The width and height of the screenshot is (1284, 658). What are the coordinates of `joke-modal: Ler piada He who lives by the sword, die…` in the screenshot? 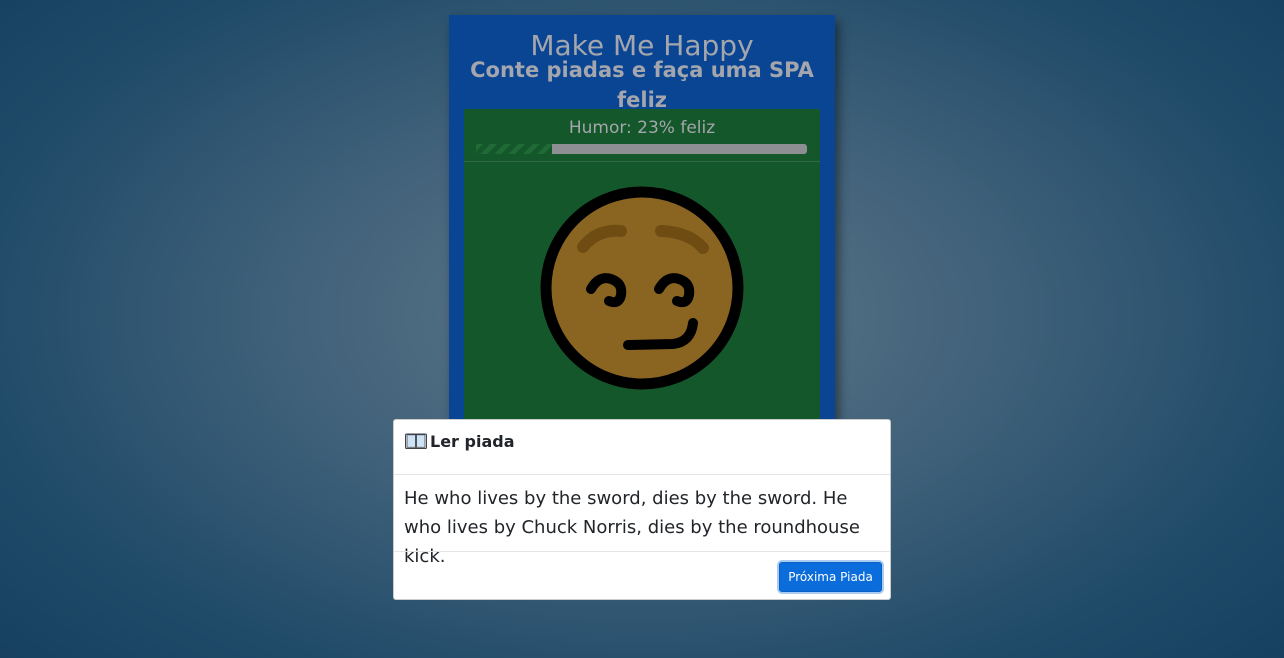 It's located at (642, 509).